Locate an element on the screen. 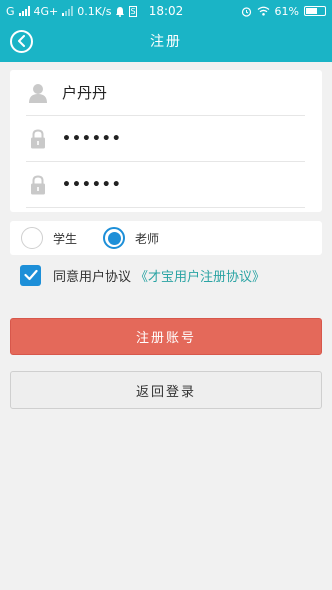 The height and width of the screenshot is (590, 332). password-value: •••••• is located at coordinates (92, 138).